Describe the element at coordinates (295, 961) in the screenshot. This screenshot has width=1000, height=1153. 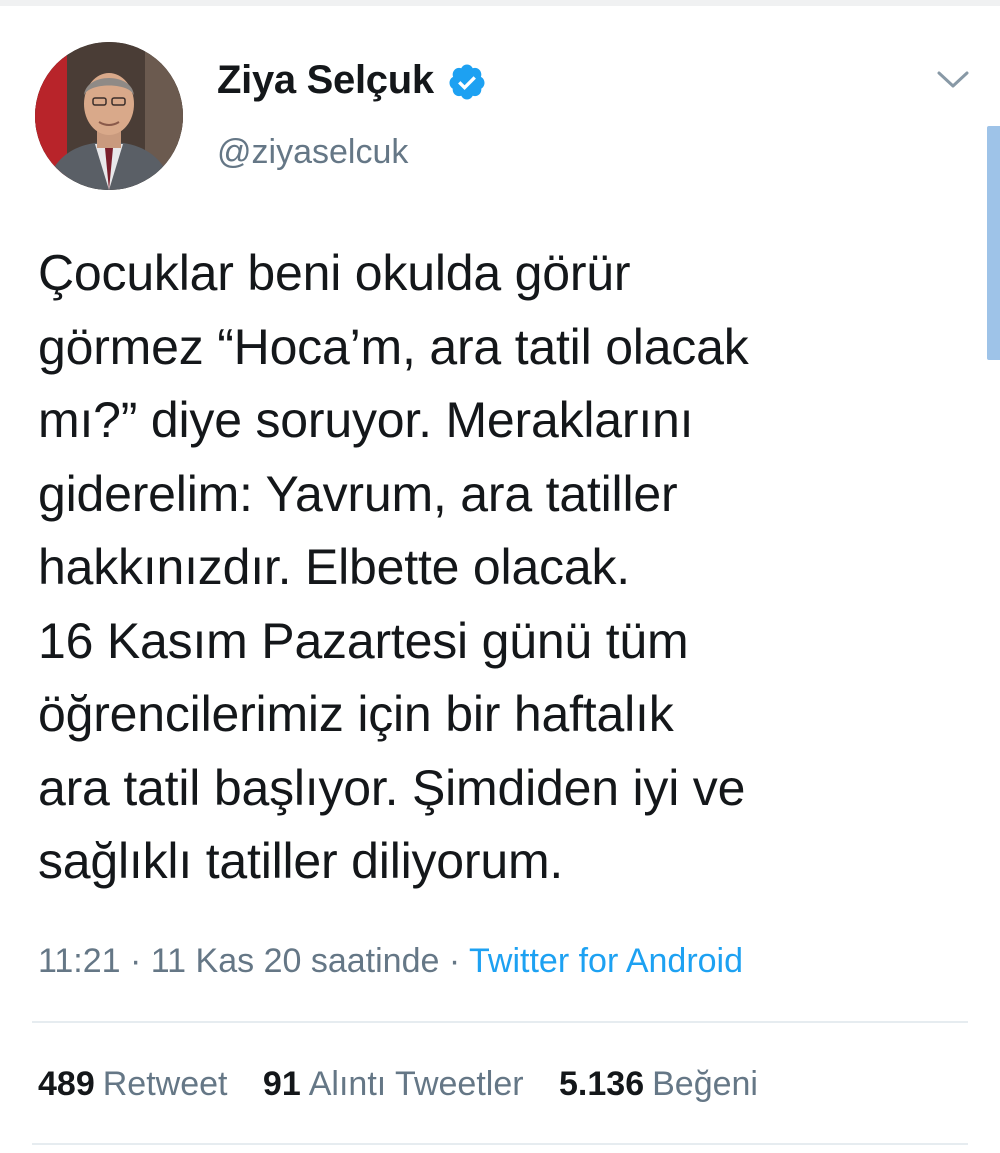
I see `tweet-date: 11 Kas 20 saatinde` at that location.